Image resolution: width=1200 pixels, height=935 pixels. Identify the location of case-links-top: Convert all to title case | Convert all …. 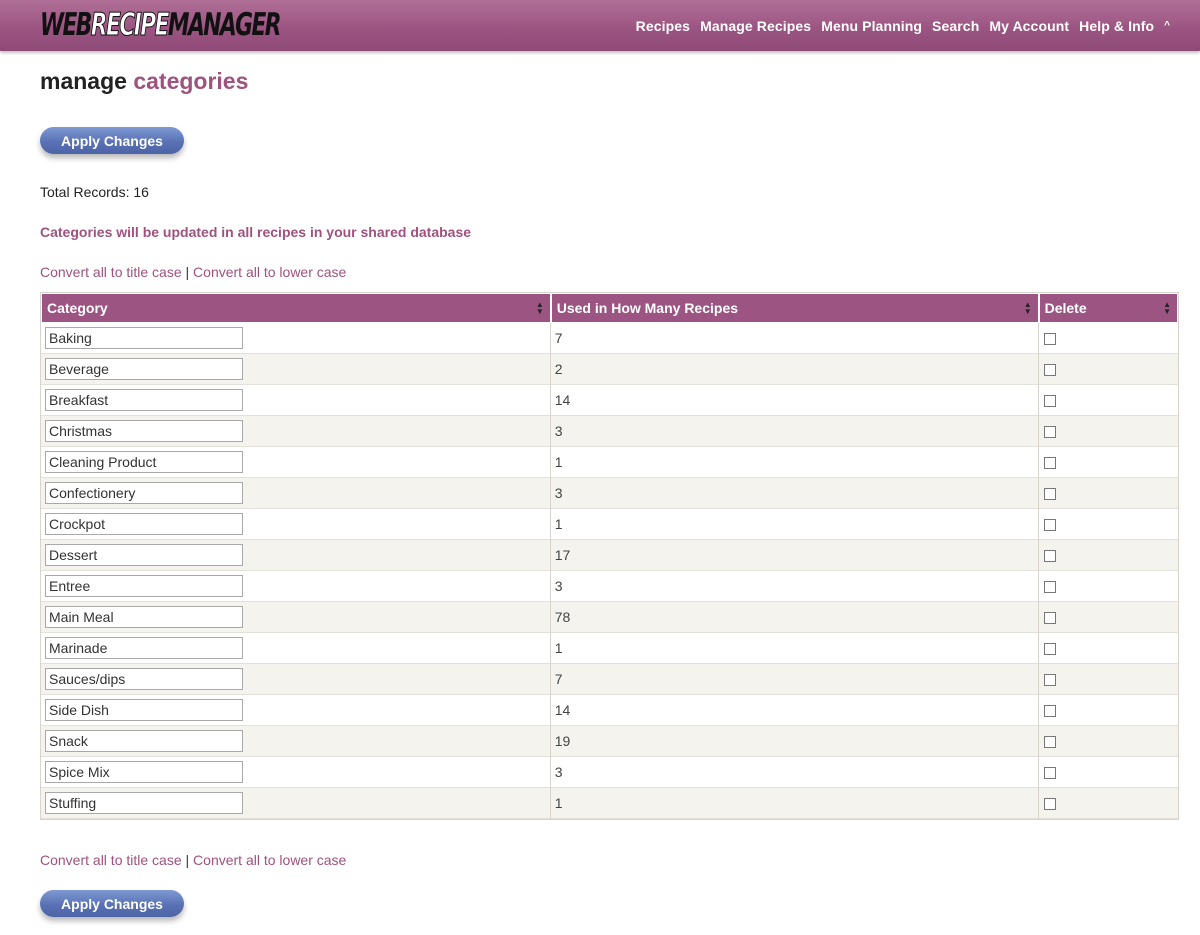
(193, 272).